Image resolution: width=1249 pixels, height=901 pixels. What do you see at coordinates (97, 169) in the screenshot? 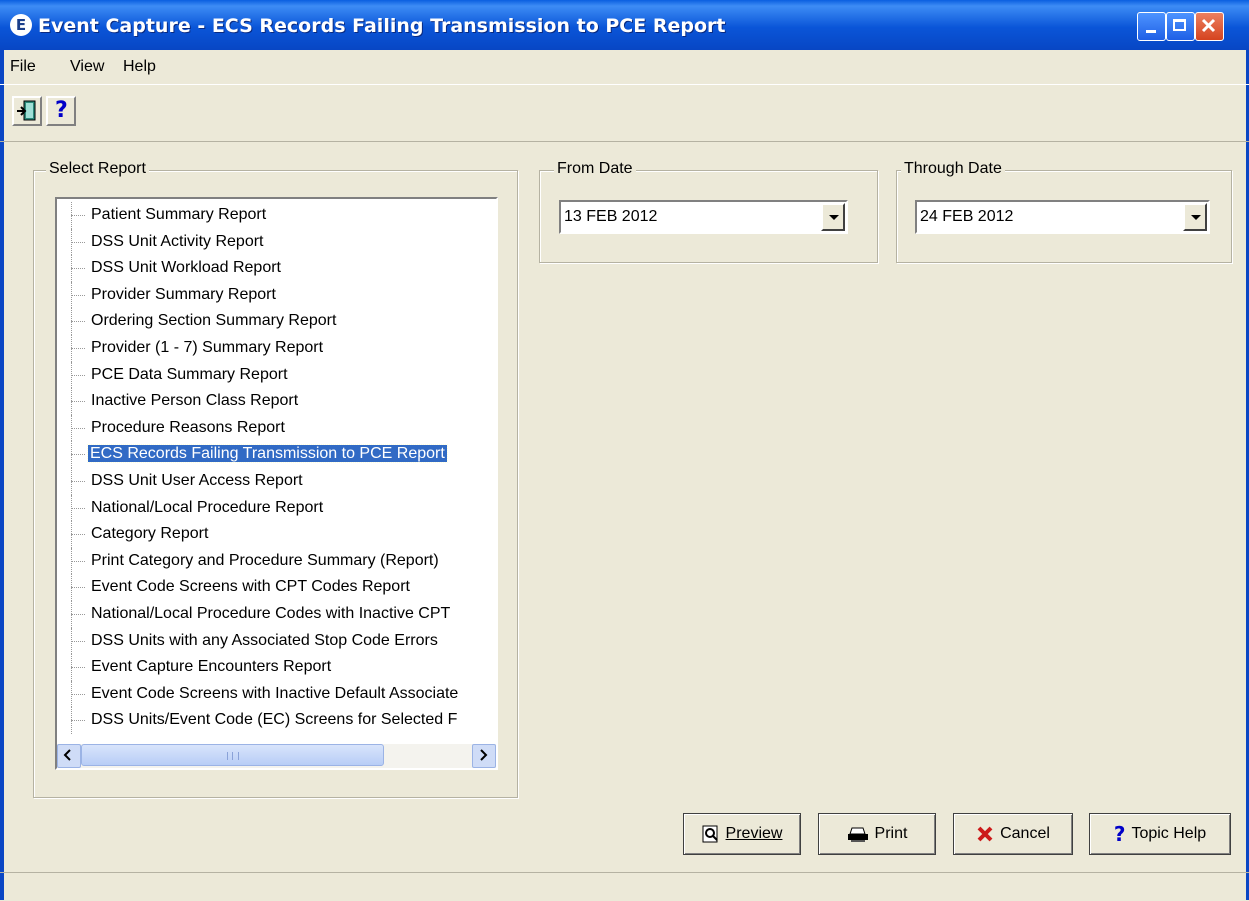
I see `select-report-legend: Select Report` at bounding box center [97, 169].